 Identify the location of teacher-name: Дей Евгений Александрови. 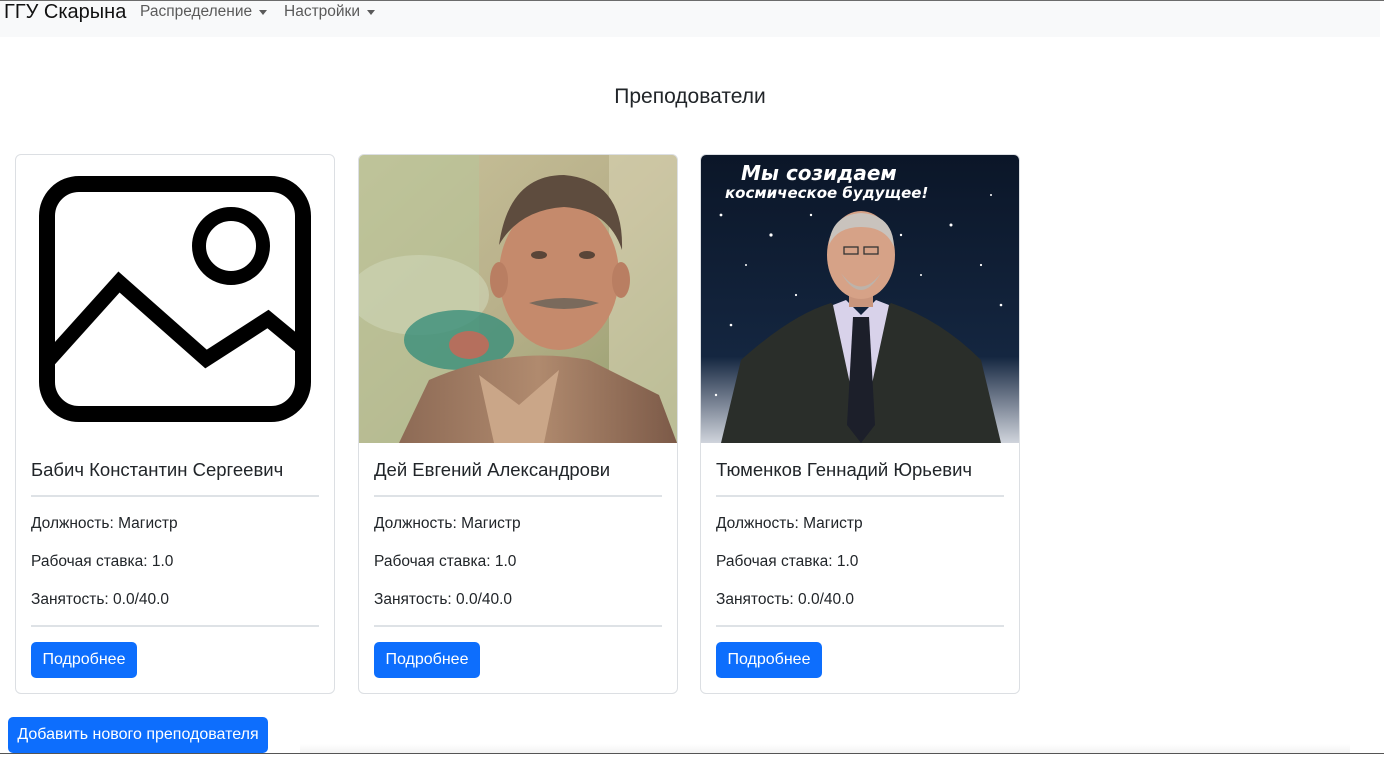
(492, 469).